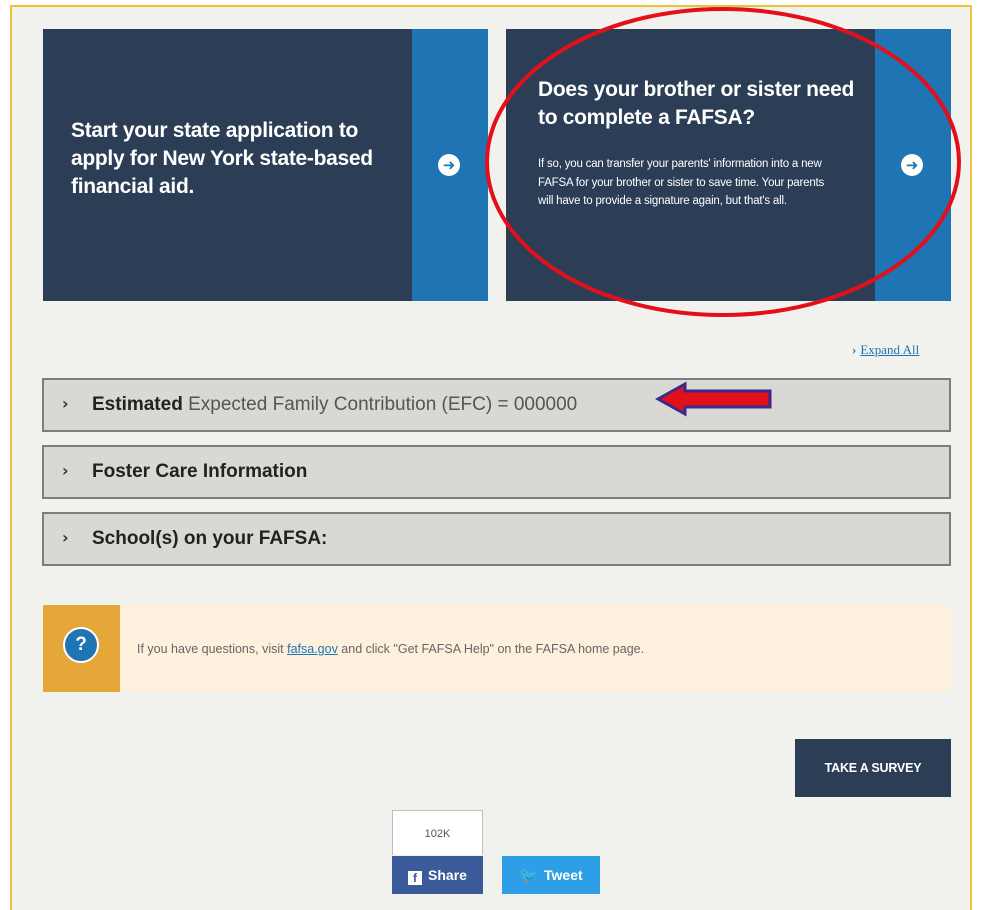 This screenshot has width=981, height=910. I want to click on red-arrow-annotation, so click(713, 399).